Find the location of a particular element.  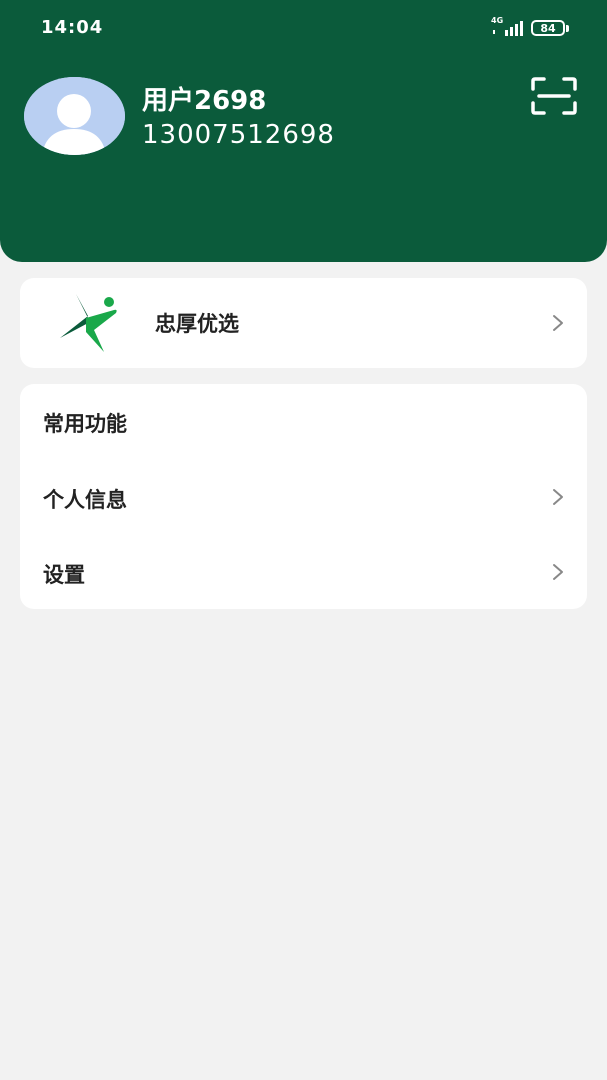

default-avatar-icon is located at coordinates (74, 116).